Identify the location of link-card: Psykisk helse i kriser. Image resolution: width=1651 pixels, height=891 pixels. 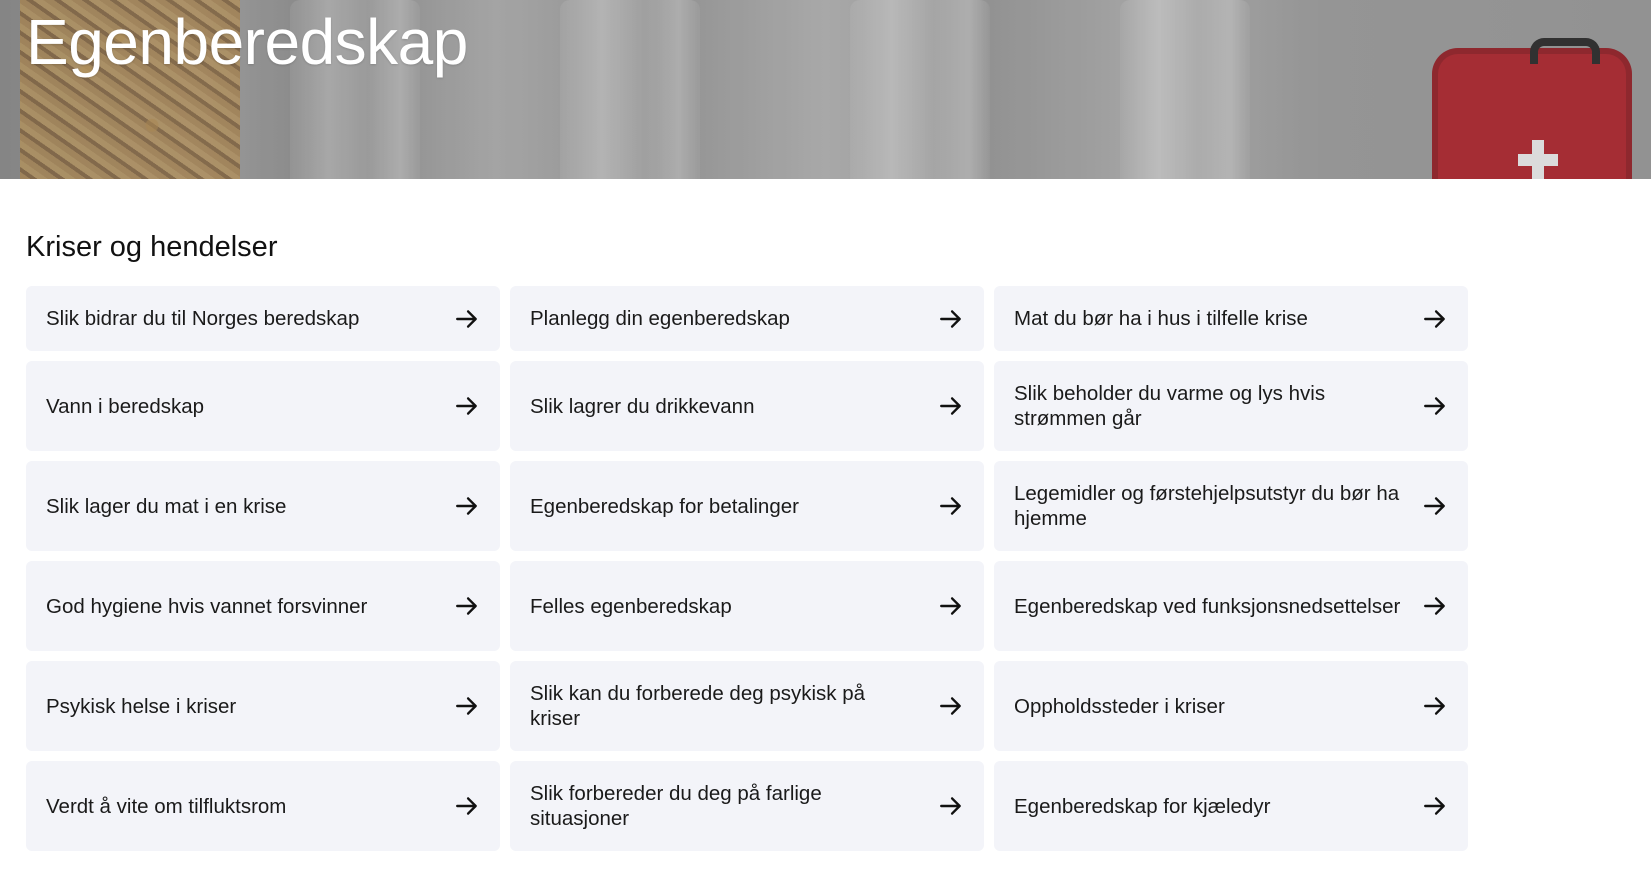
(263, 706).